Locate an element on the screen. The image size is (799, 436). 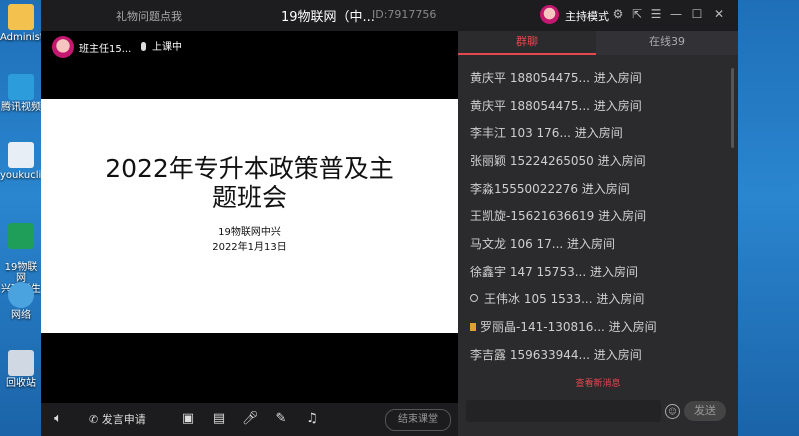
external-link-icon: ⇱ is located at coordinates (637, 14).